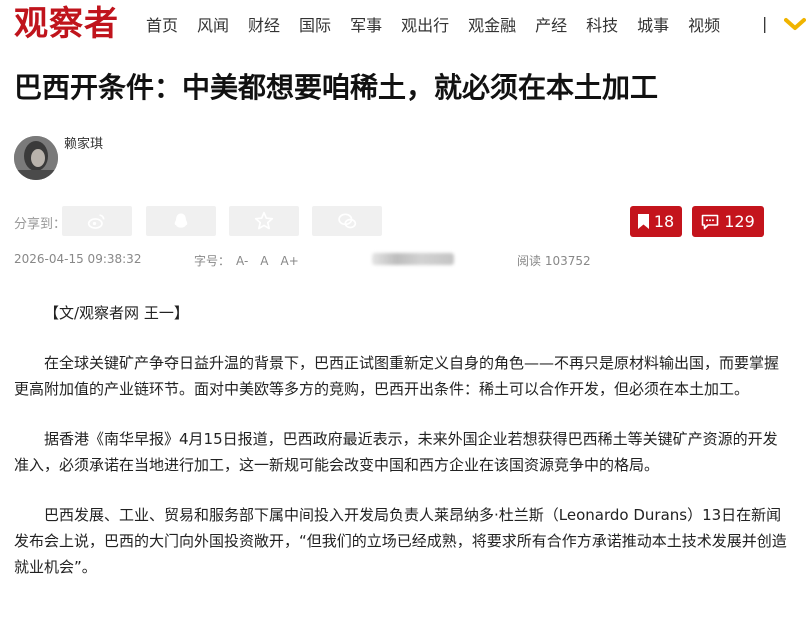 Image resolution: width=807 pixels, height=625 pixels. What do you see at coordinates (162, 24) in the screenshot?
I see `nav-item-home: 首页` at bounding box center [162, 24].